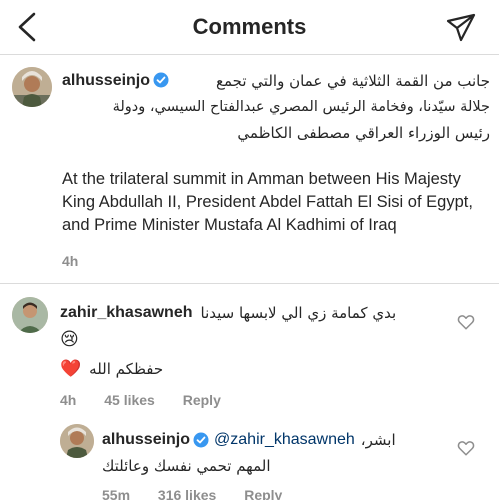  I want to click on comment-username: zahir_khasawneh, so click(126, 313).